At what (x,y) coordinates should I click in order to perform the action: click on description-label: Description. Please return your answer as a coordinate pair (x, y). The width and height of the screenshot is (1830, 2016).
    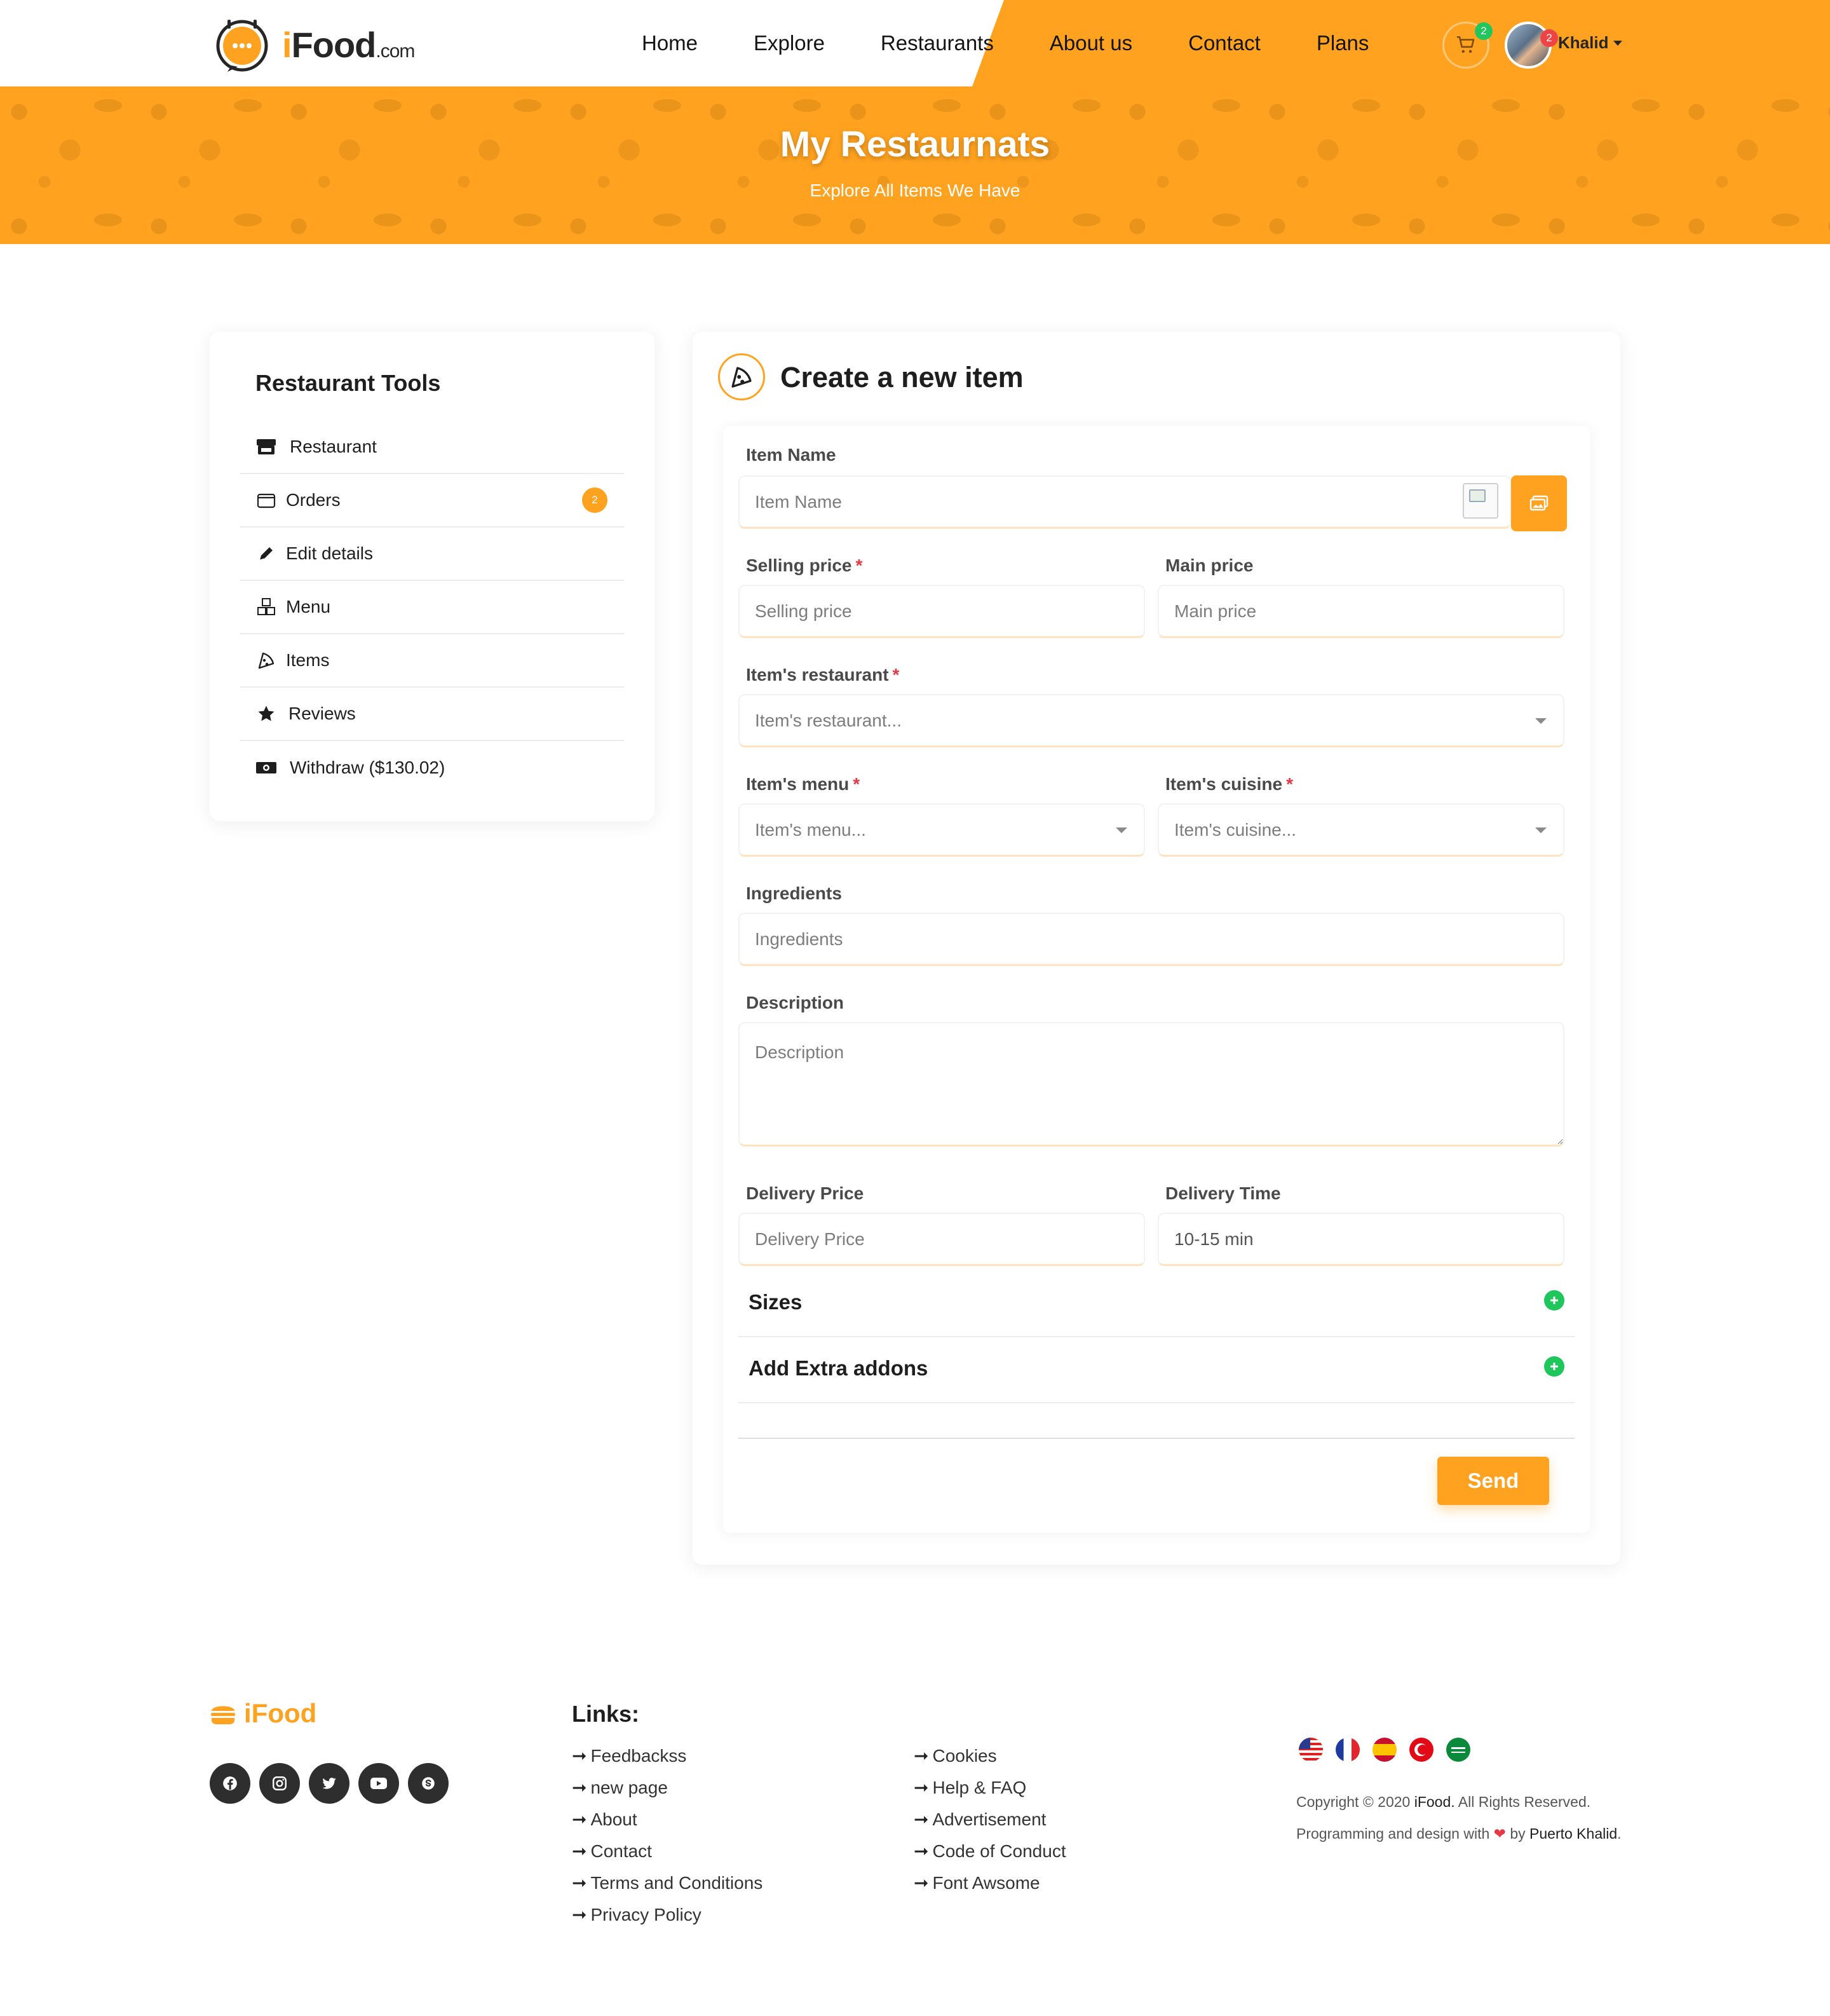
    Looking at the image, I should click on (795, 1002).